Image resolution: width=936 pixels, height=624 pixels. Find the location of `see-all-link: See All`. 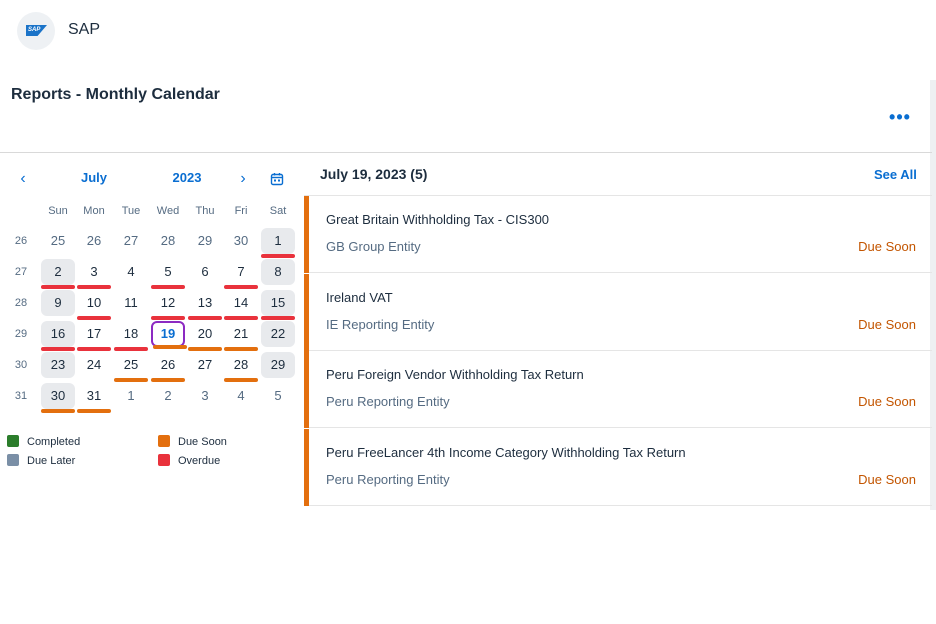

see-all-link: See All is located at coordinates (895, 174).